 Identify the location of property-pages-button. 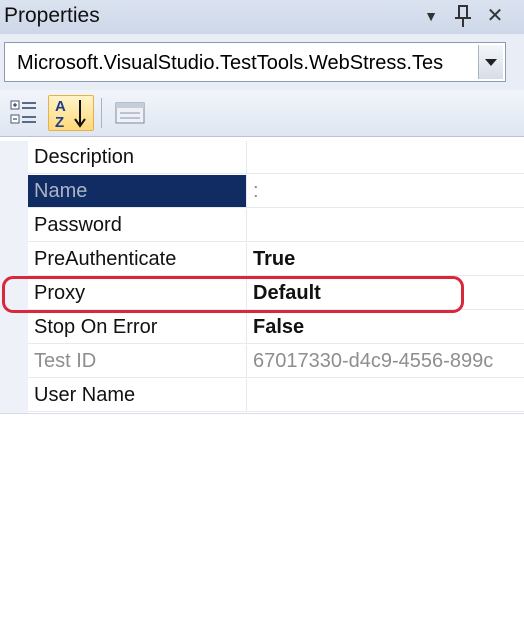
(130, 113).